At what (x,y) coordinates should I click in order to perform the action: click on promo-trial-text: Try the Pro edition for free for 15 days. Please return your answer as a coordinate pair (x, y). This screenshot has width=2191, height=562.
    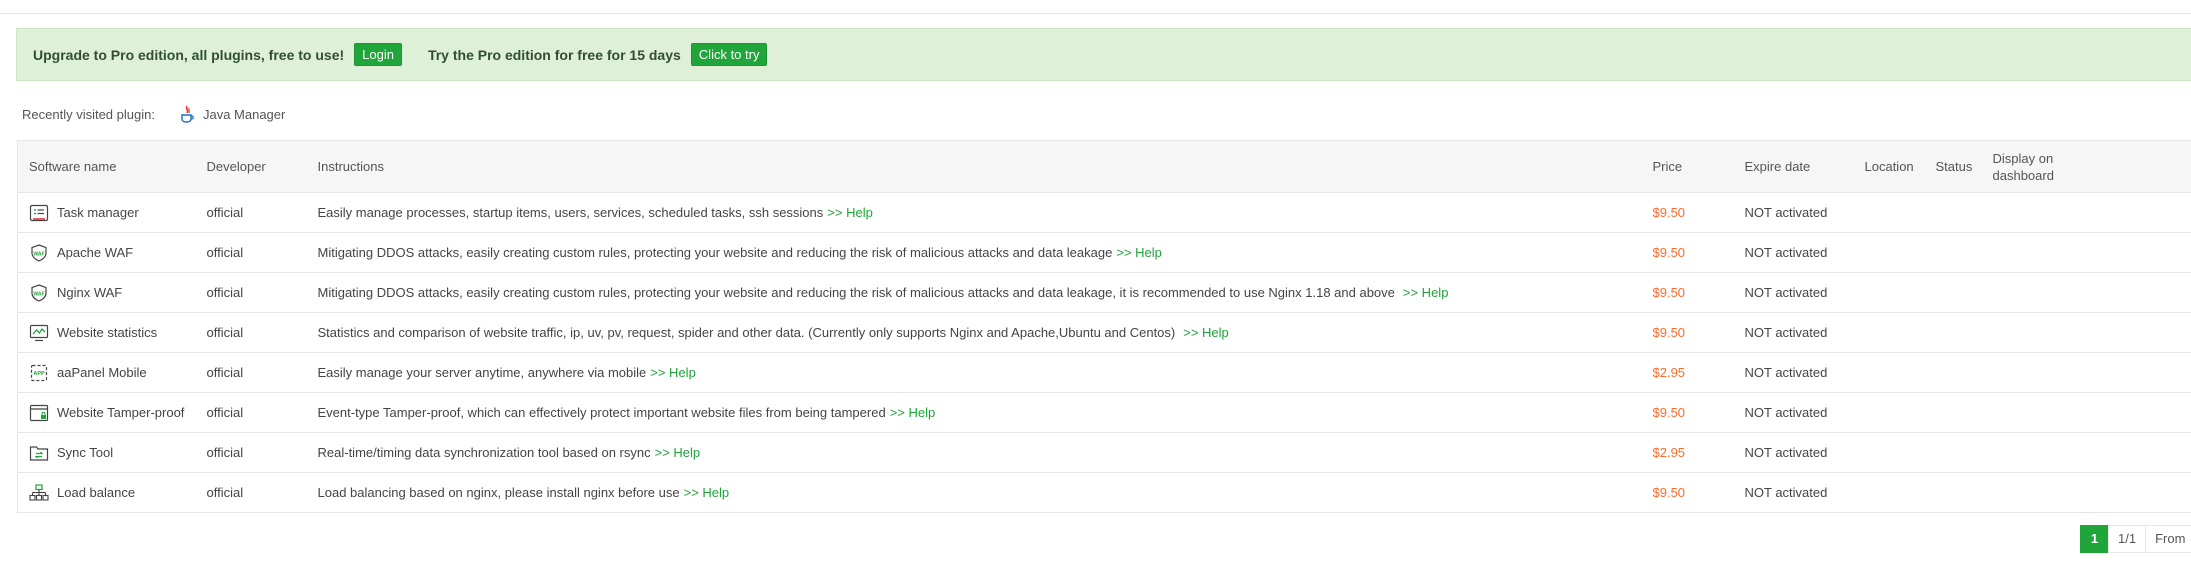
    Looking at the image, I should click on (554, 54).